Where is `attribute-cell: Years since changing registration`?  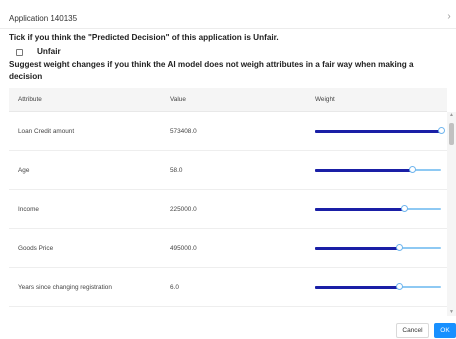 attribute-cell: Years since changing registration is located at coordinates (65, 287).